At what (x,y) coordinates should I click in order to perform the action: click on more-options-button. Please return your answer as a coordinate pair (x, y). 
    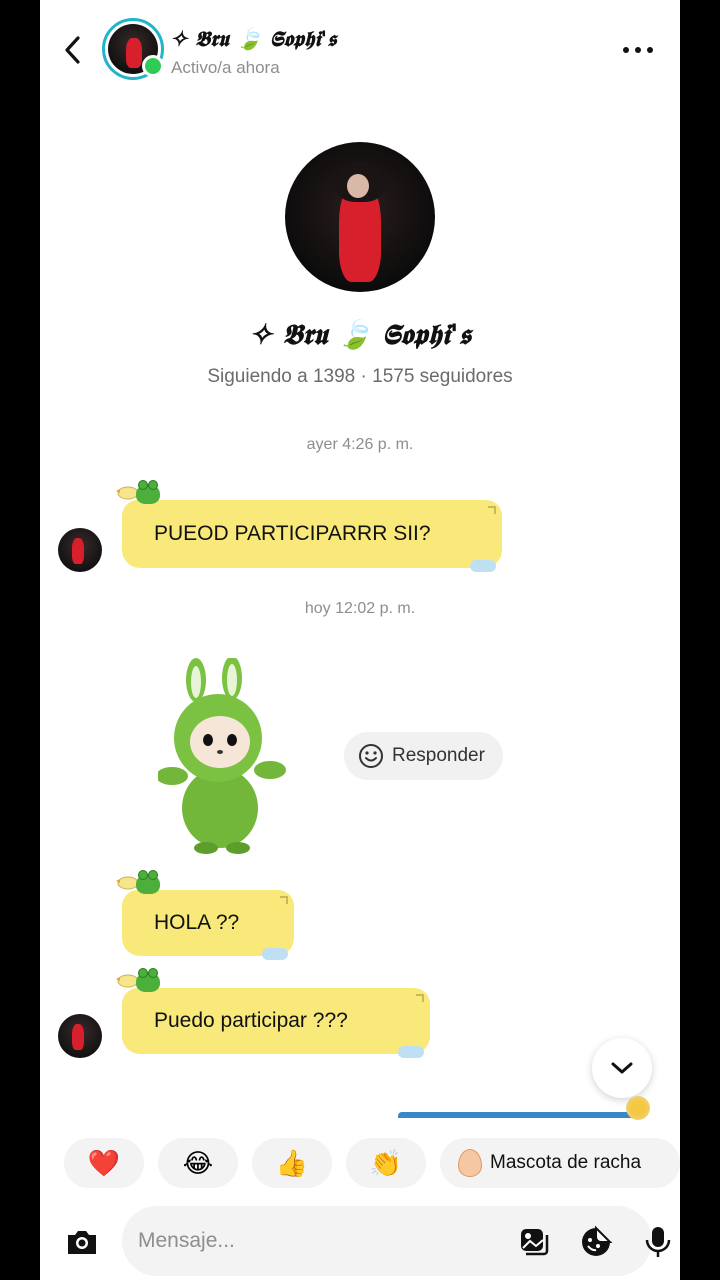
    Looking at the image, I should click on (638, 50).